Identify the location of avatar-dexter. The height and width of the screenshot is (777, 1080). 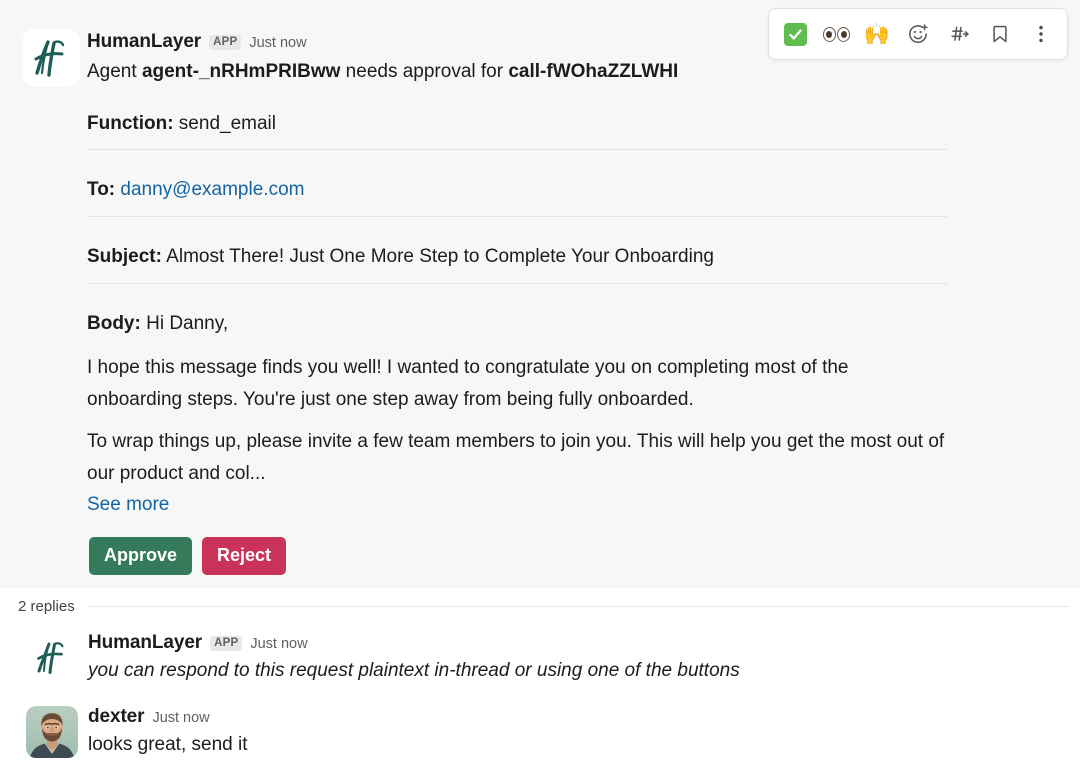
(52, 732).